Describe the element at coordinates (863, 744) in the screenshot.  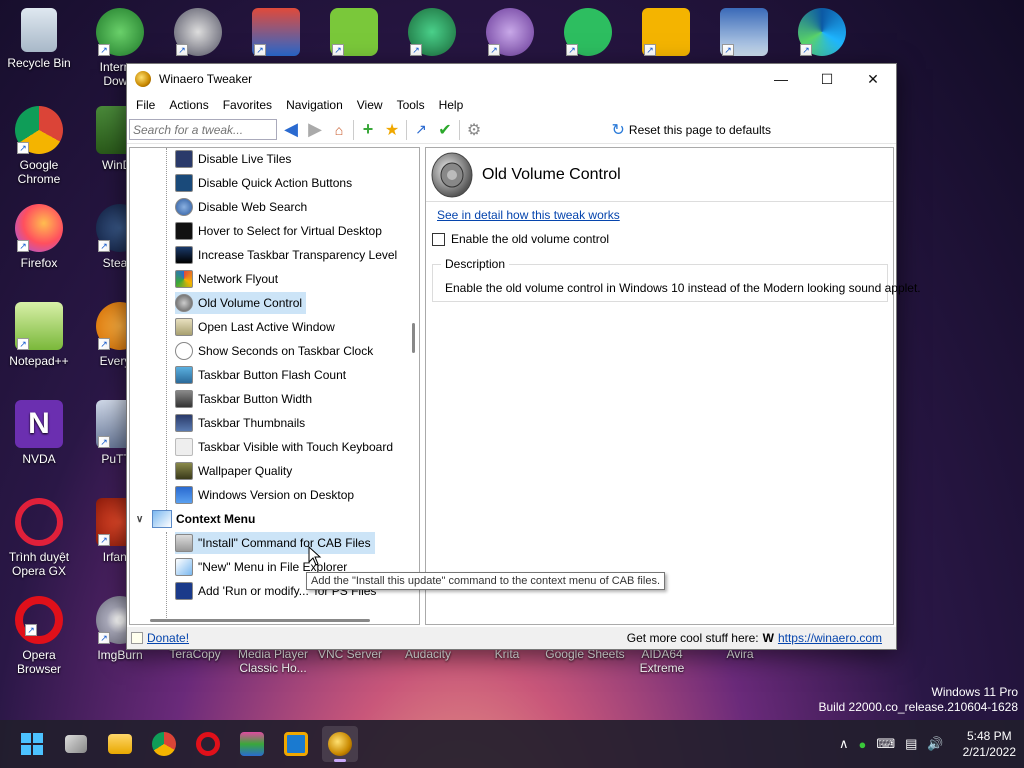
I see `tray-app-icon: ●` at that location.